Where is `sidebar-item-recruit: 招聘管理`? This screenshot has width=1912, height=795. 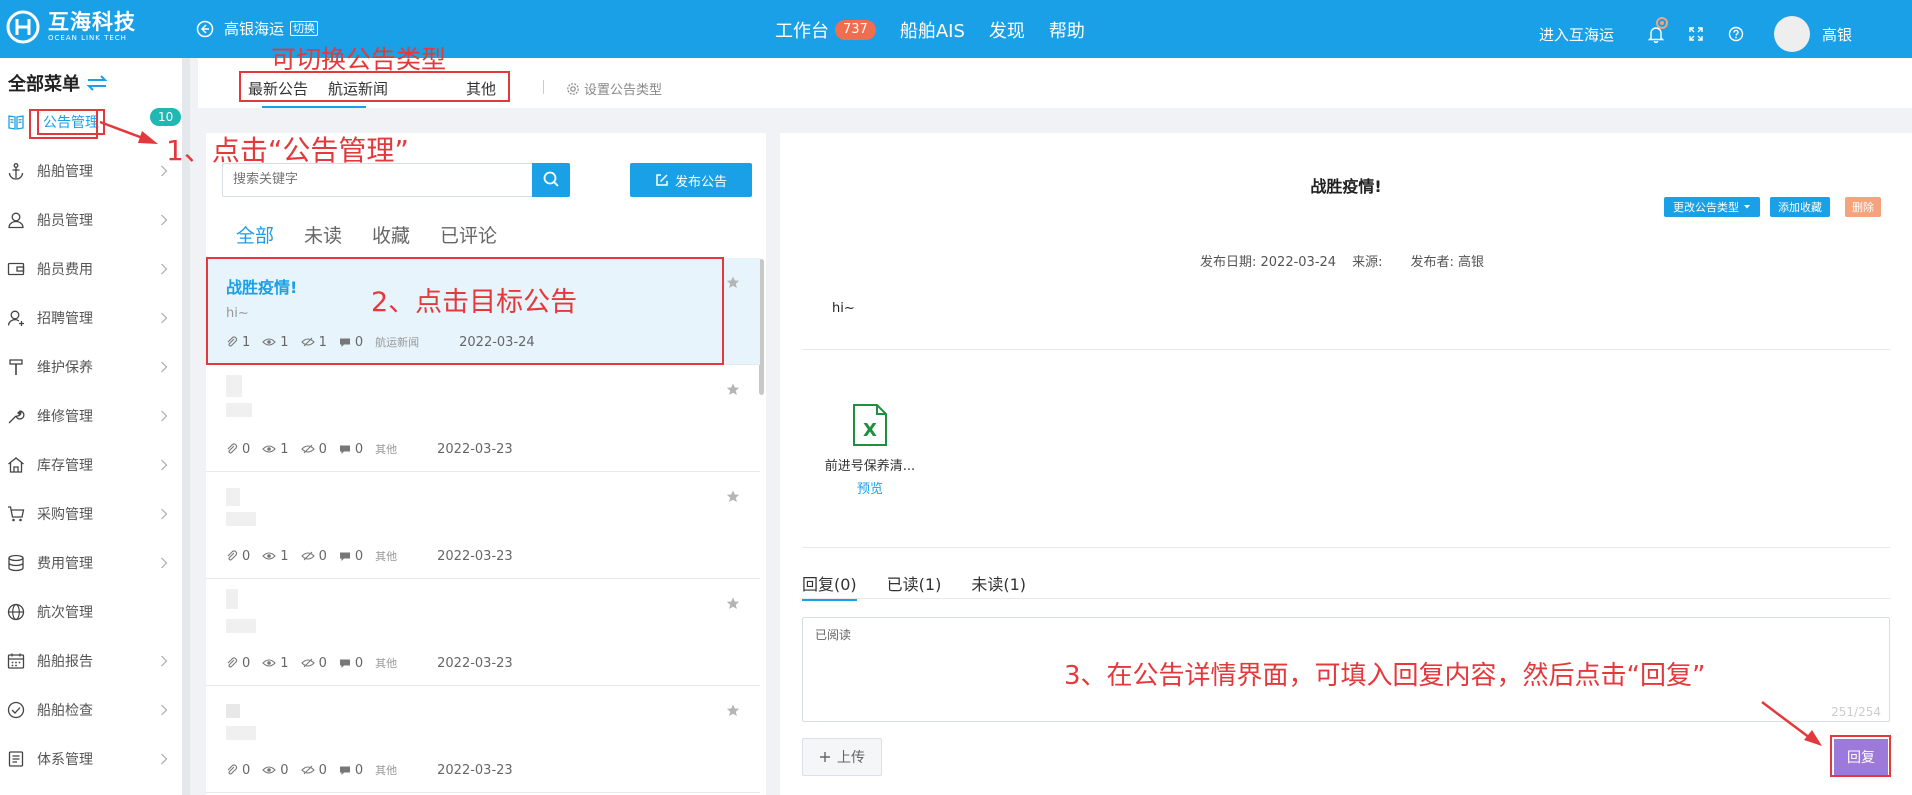
sidebar-item-recruit: 招聘管理 is located at coordinates (91, 318).